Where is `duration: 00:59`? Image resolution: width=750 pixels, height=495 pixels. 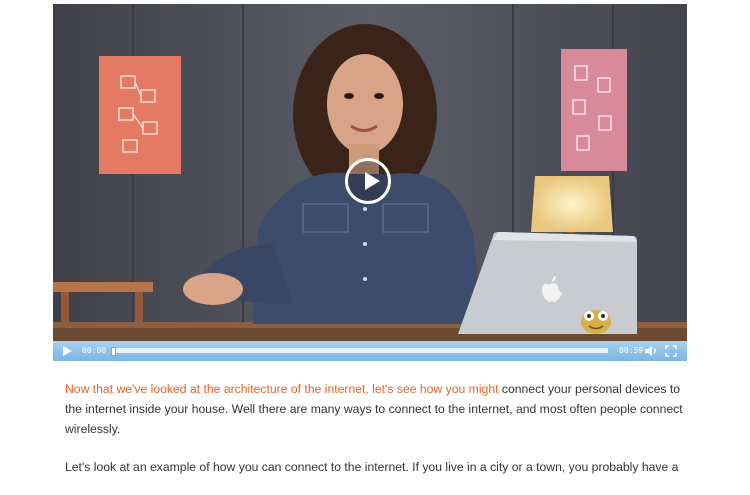 duration: 00:59 is located at coordinates (631, 350).